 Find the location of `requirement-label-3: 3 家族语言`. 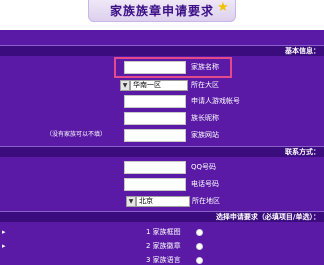

requirement-label-3: 3 家族语言 is located at coordinates (163, 260).